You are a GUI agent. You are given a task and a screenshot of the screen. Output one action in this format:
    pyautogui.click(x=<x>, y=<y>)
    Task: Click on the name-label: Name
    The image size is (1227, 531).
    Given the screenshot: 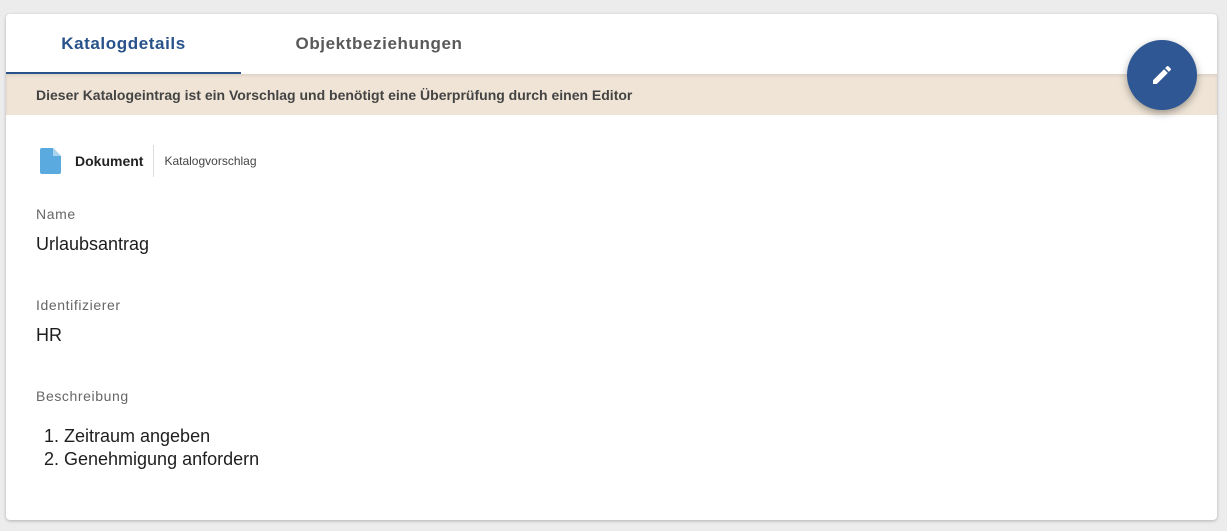 What is the action you would take?
    pyautogui.click(x=56, y=214)
    